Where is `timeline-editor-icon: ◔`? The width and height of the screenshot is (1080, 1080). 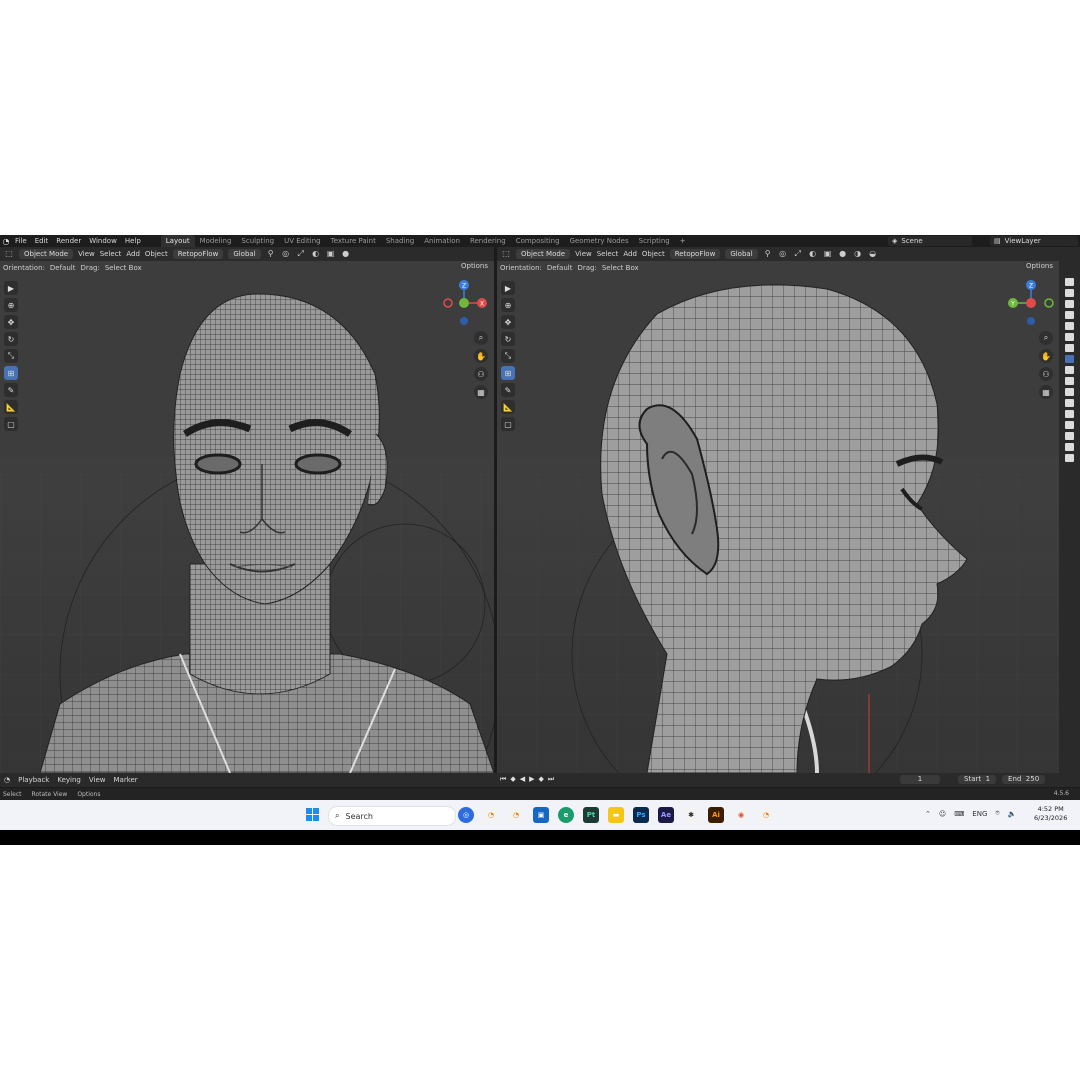
timeline-editor-icon: ◔ is located at coordinates (7, 780).